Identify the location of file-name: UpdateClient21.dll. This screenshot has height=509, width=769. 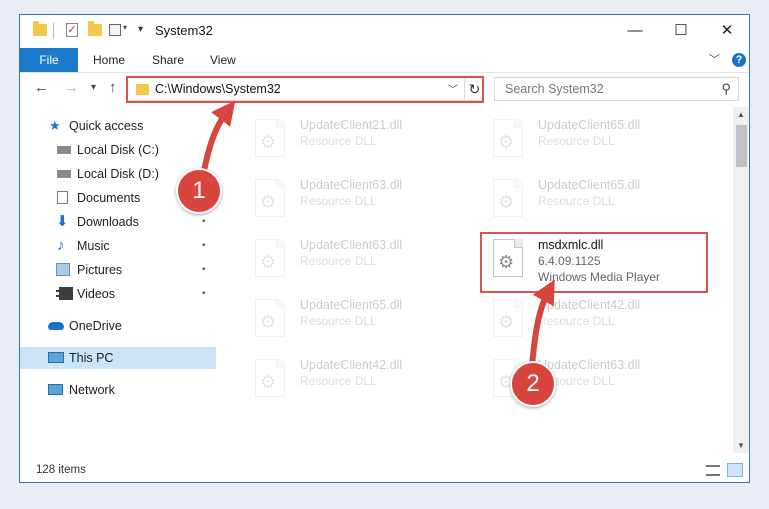
(351, 125).